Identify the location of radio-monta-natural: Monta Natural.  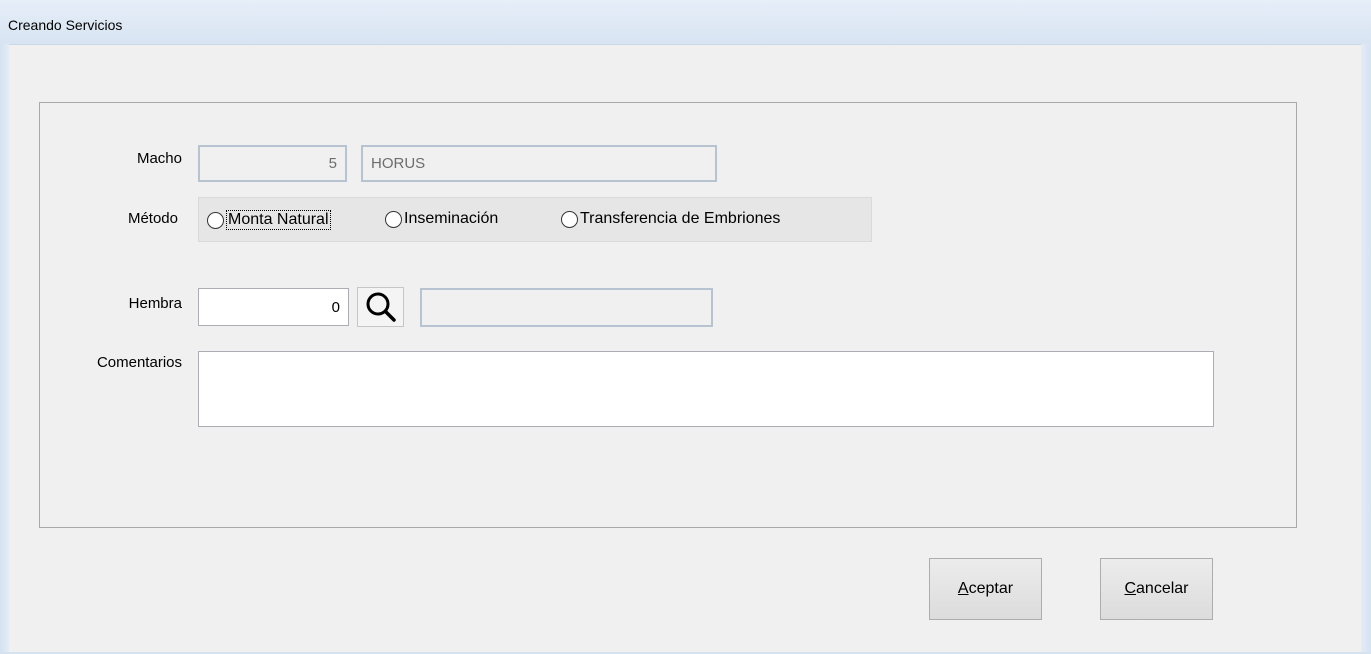
(269, 220).